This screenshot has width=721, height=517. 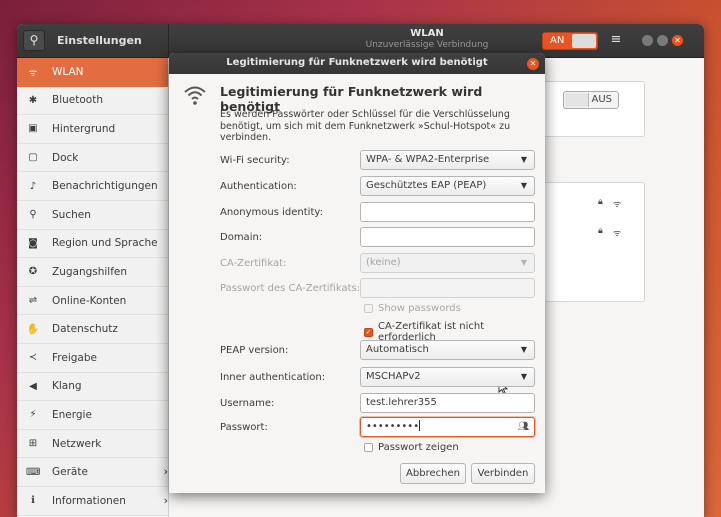 What do you see at coordinates (600, 202) in the screenshot?
I see `lock-icon: 🔒︎` at bounding box center [600, 202].